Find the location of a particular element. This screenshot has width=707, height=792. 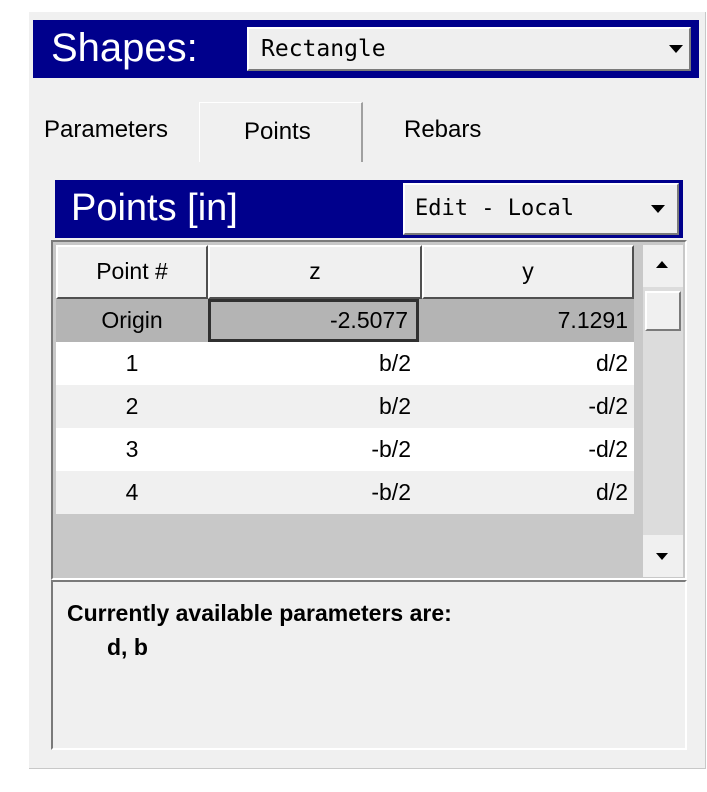

info-heading: Currently available parameters are: is located at coordinates (259, 613).